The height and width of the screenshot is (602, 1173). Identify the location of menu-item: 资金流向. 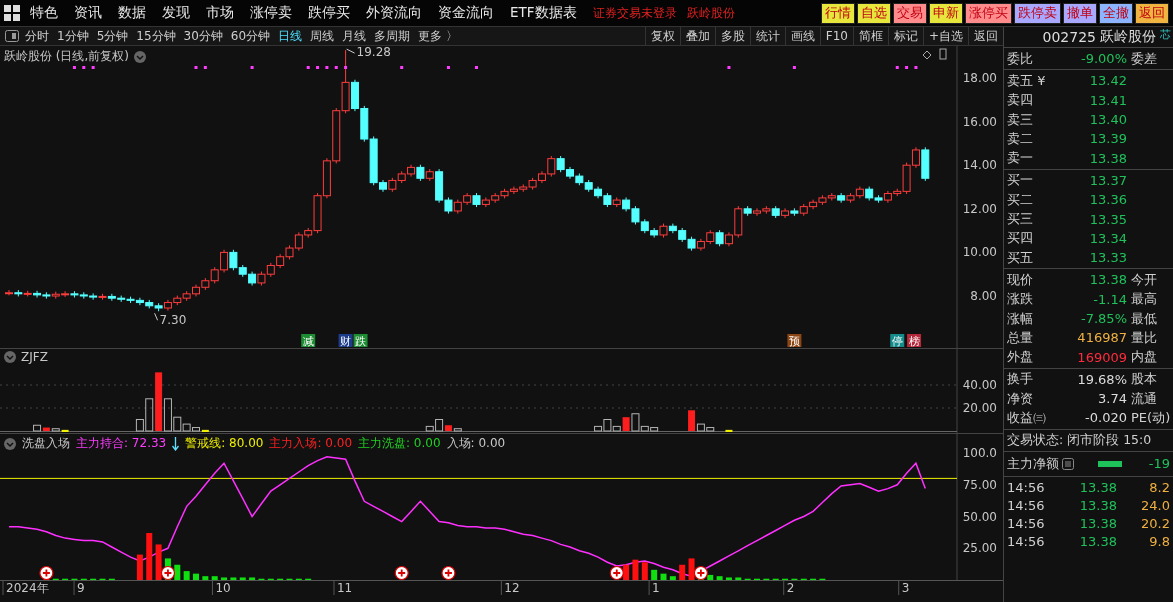
(466, 13).